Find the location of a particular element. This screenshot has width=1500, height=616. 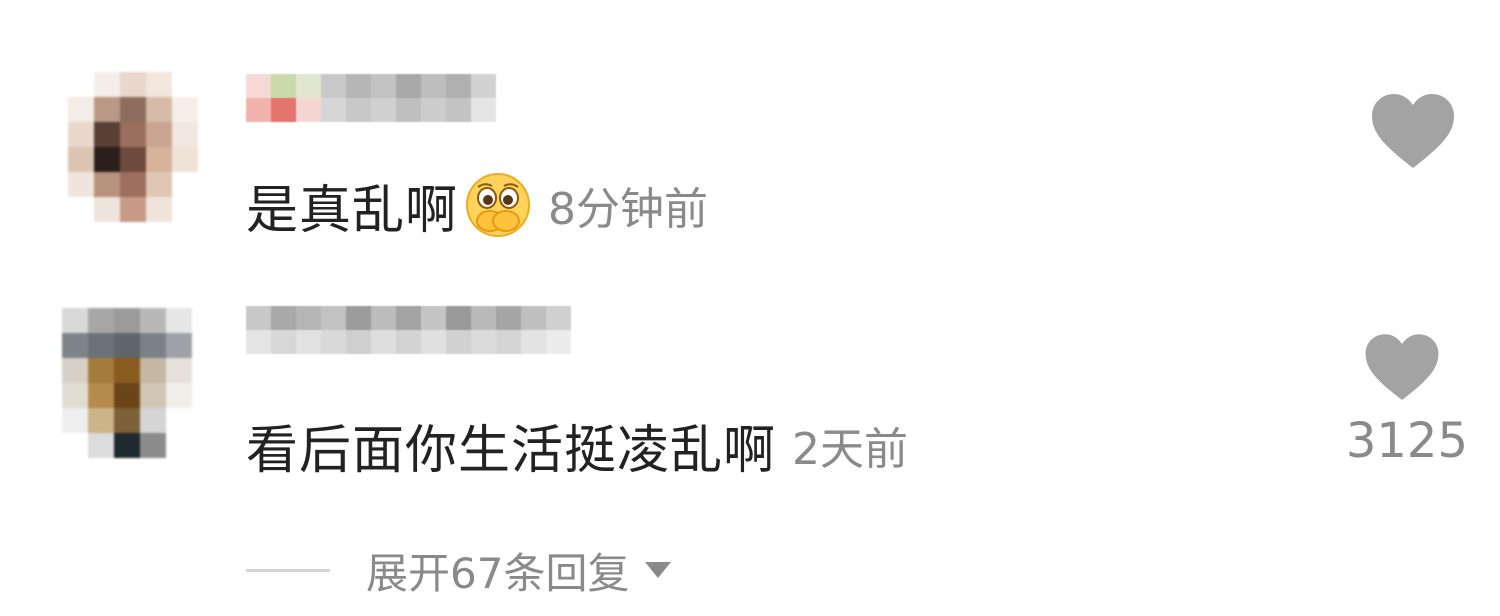

expand-replies-button: 展开67条回复 is located at coordinates (459, 570).